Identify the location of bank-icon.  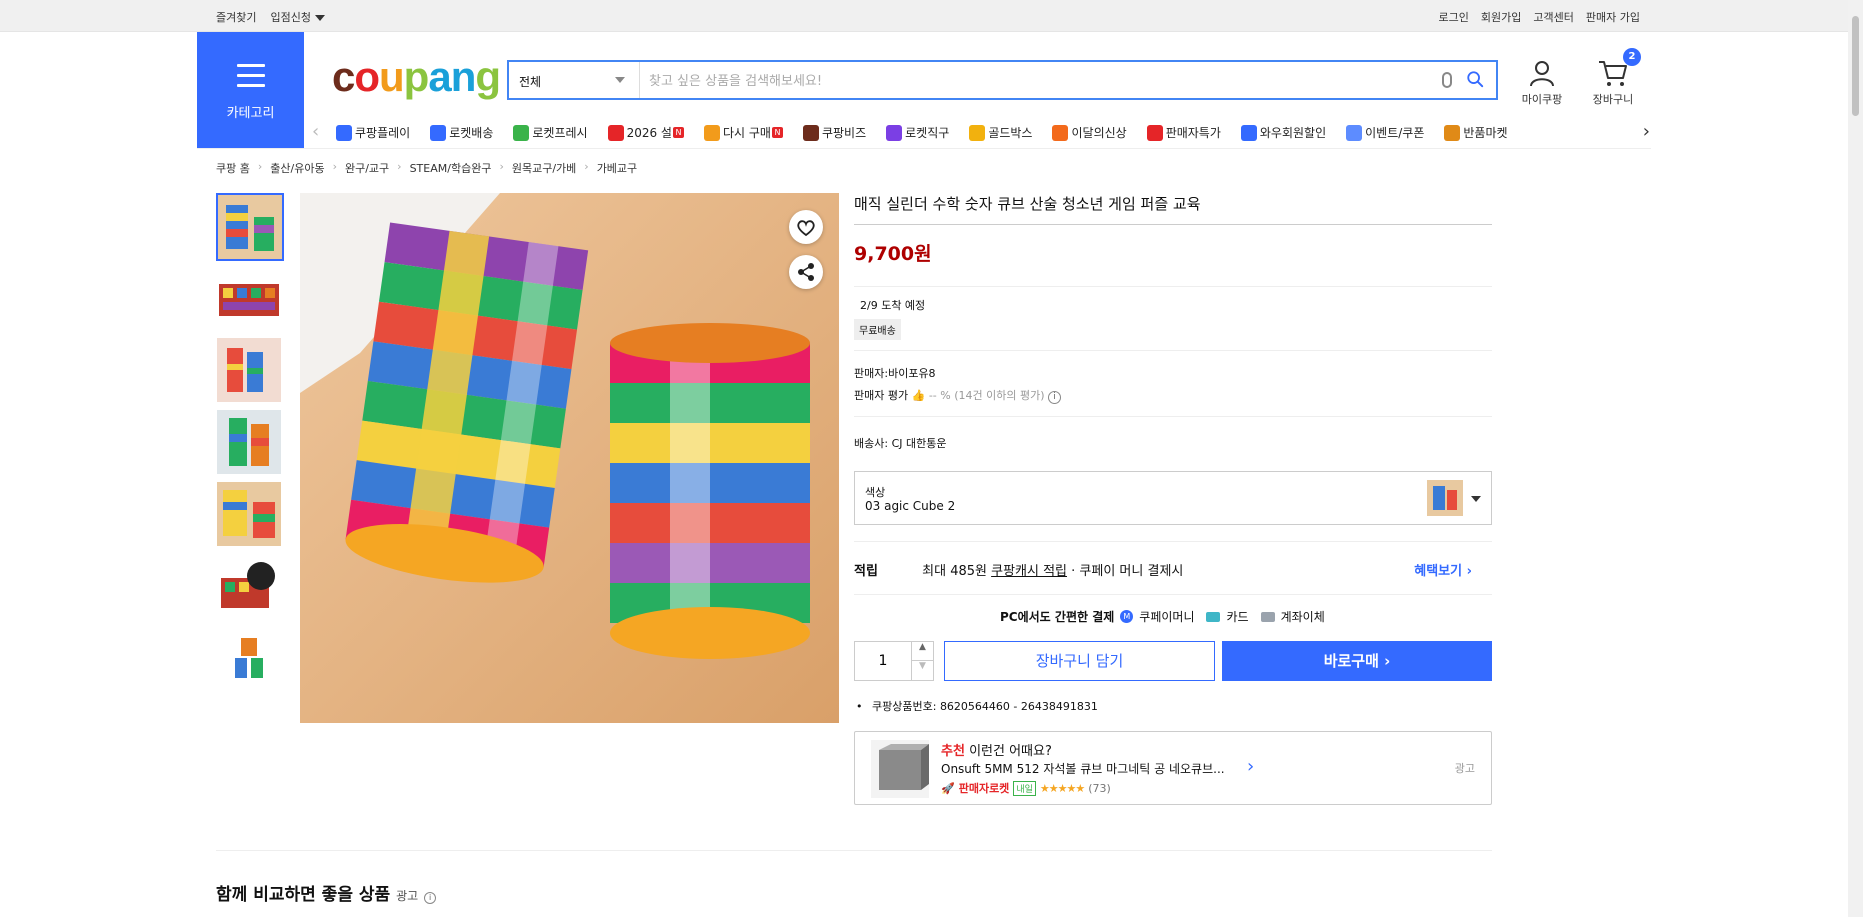
(1267, 616).